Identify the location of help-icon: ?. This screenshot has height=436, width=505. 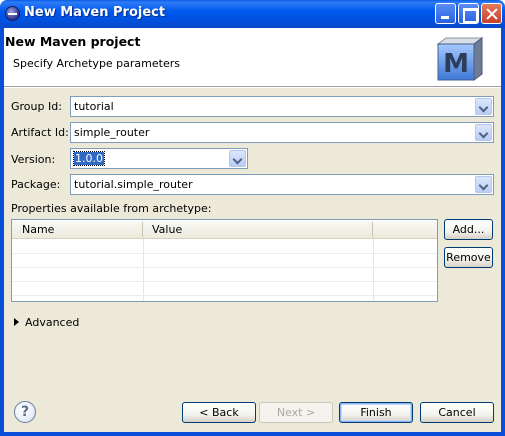
(25, 412).